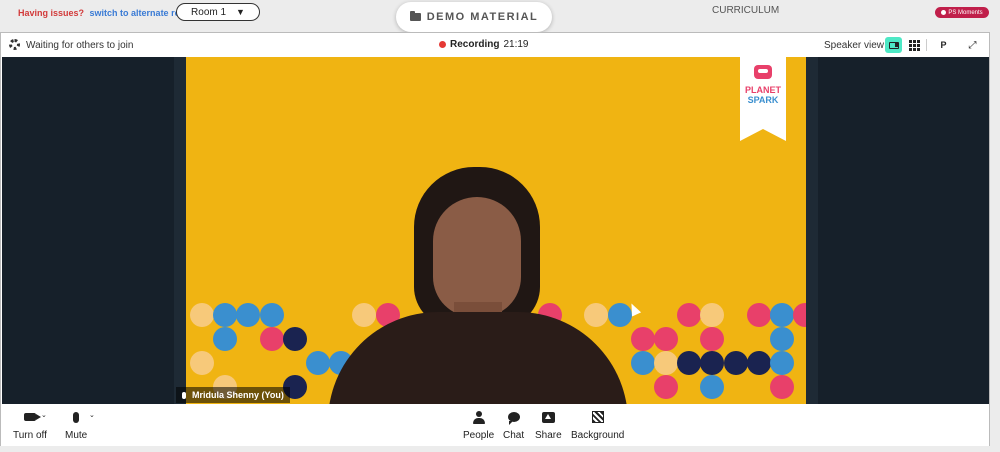  Describe the element at coordinates (548, 435) in the screenshot. I see `share-label: Share` at that location.